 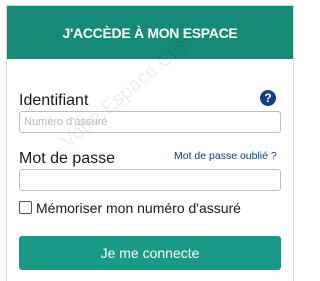 I want to click on login-title: J'ACCÈDE À MON ESPACE, so click(x=150, y=32).